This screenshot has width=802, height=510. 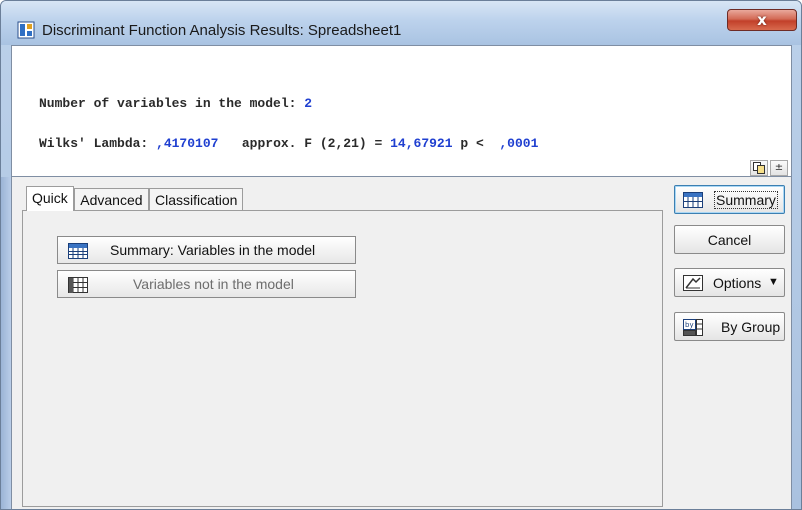 I want to click on wilks-lambda-value: ,4170107, so click(x=187, y=143).